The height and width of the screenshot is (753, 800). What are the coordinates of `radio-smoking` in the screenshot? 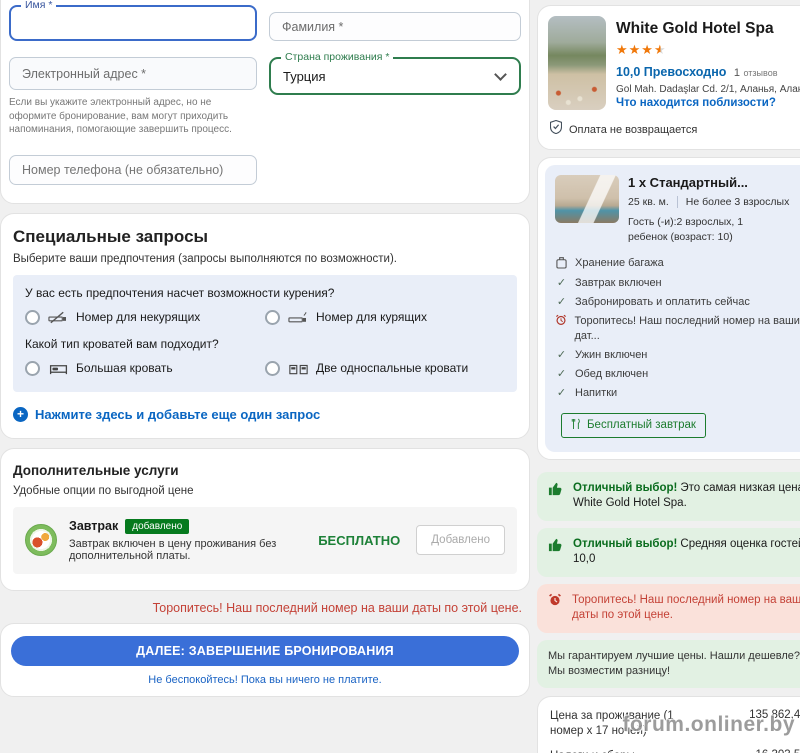 It's located at (272, 317).